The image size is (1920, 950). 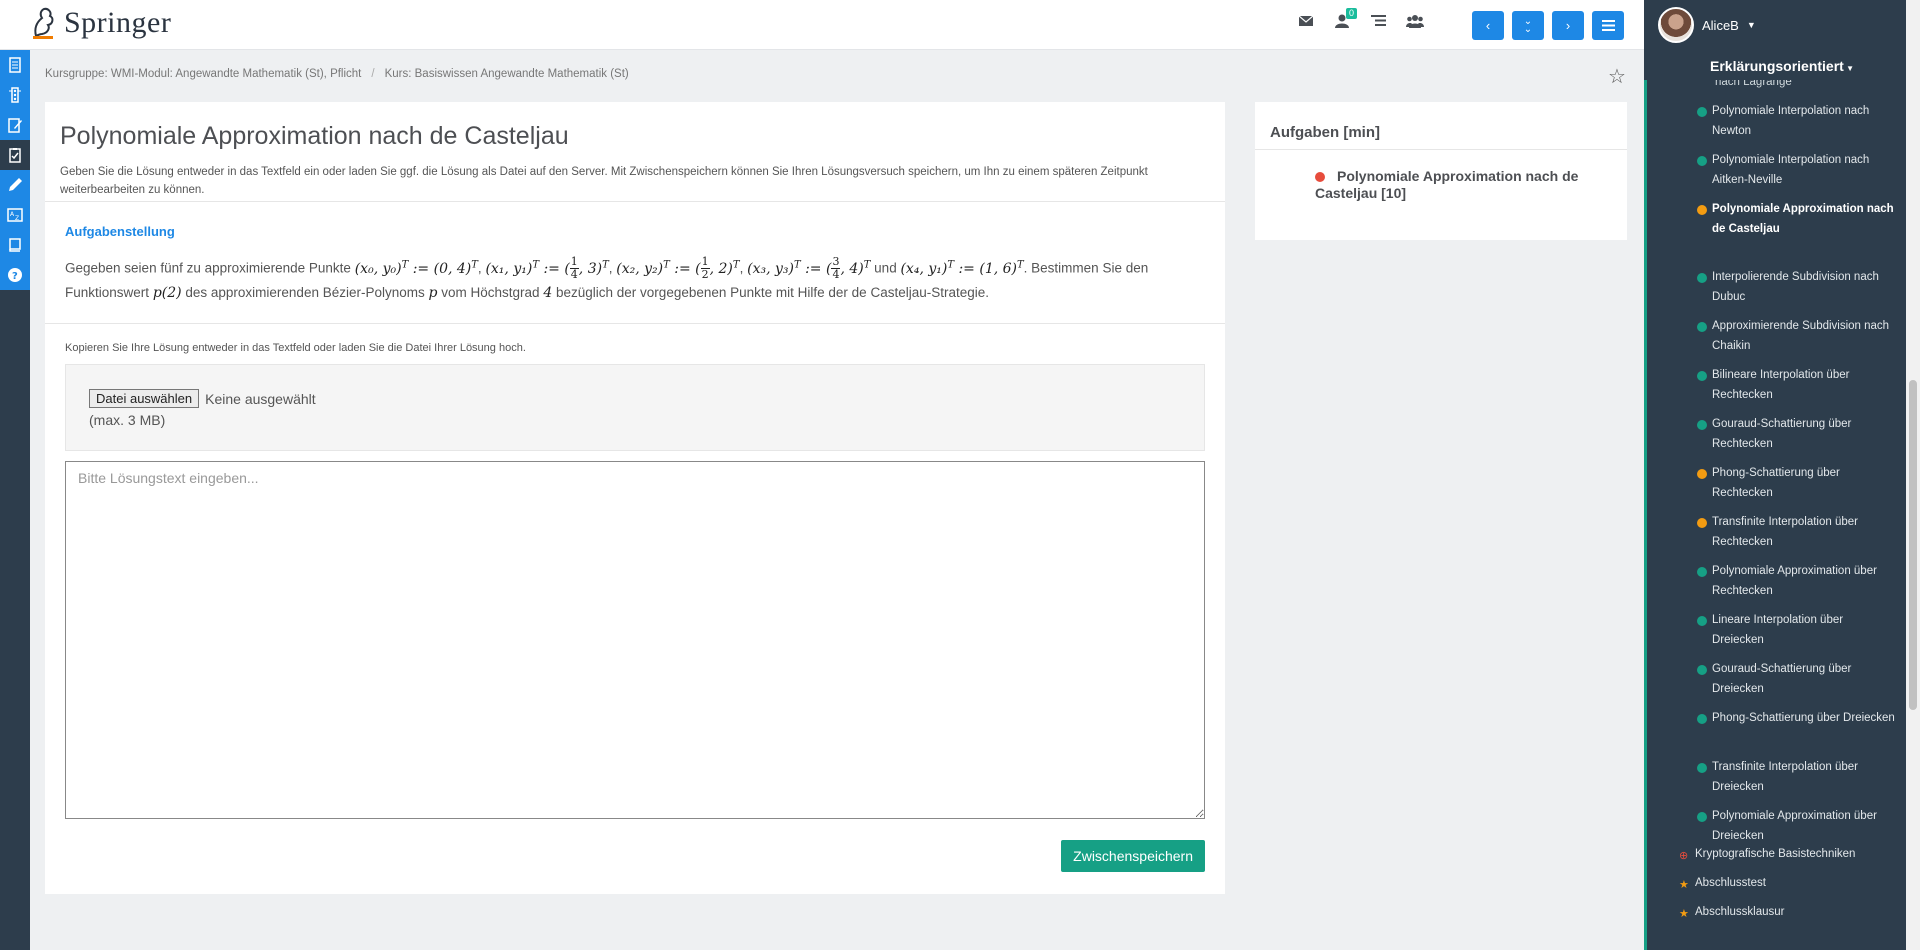 What do you see at coordinates (1767, 855) in the screenshot?
I see `sidebar-section: ⊕ Kryptografische Basistechniken` at bounding box center [1767, 855].